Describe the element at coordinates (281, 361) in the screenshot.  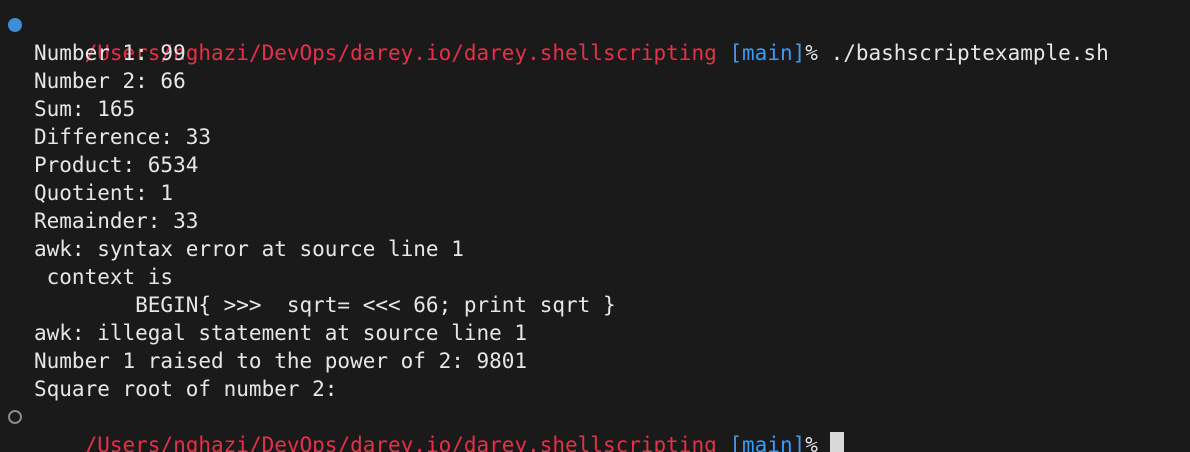
I see `output-line: Number 1 raised to the power of 2: 9801` at that location.